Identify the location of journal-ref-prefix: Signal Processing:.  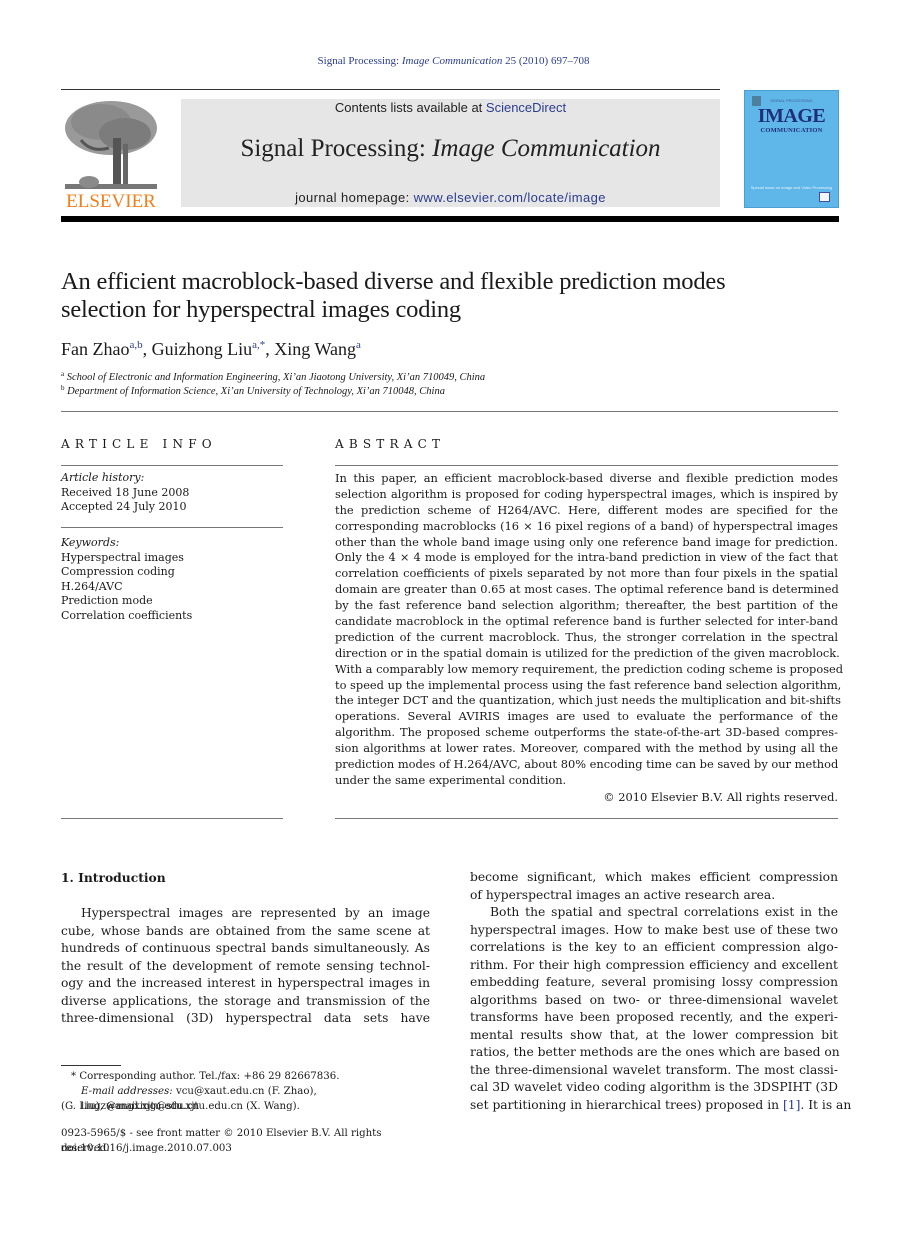
(359, 61).